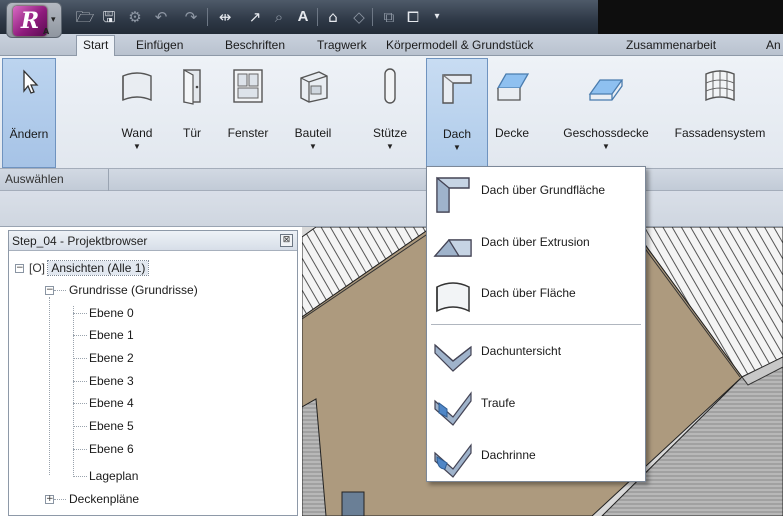 The image size is (783, 516). What do you see at coordinates (279, 17) in the screenshot?
I see `tag-icon: ⌕` at bounding box center [279, 17].